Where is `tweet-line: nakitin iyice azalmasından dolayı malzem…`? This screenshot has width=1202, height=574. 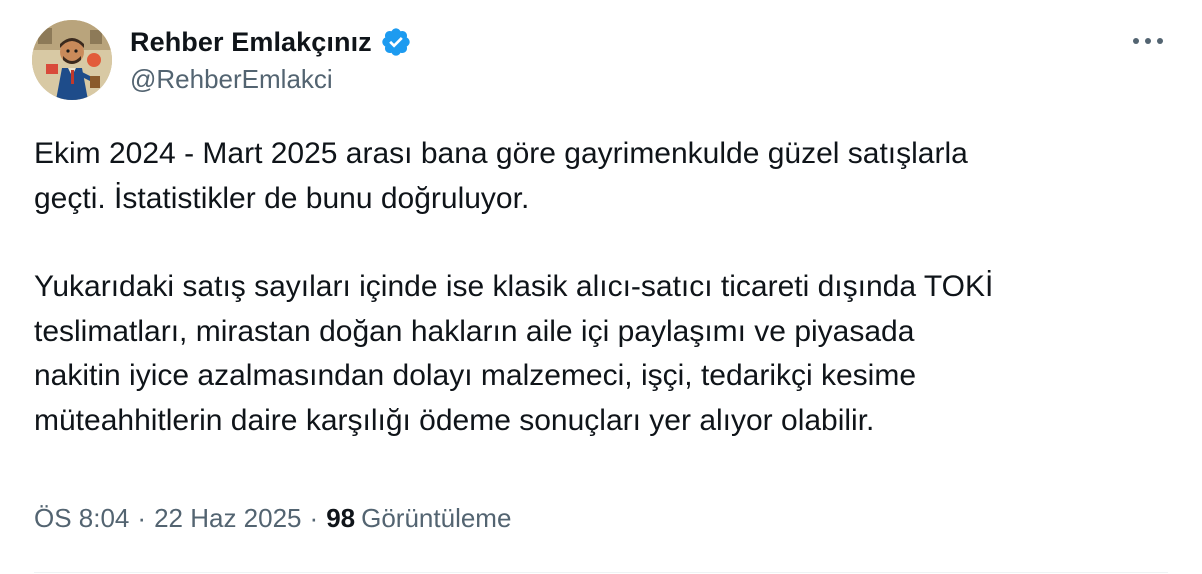
tweet-line: nakitin iyice azalmasından dolayı malzem… is located at coordinates (475, 375).